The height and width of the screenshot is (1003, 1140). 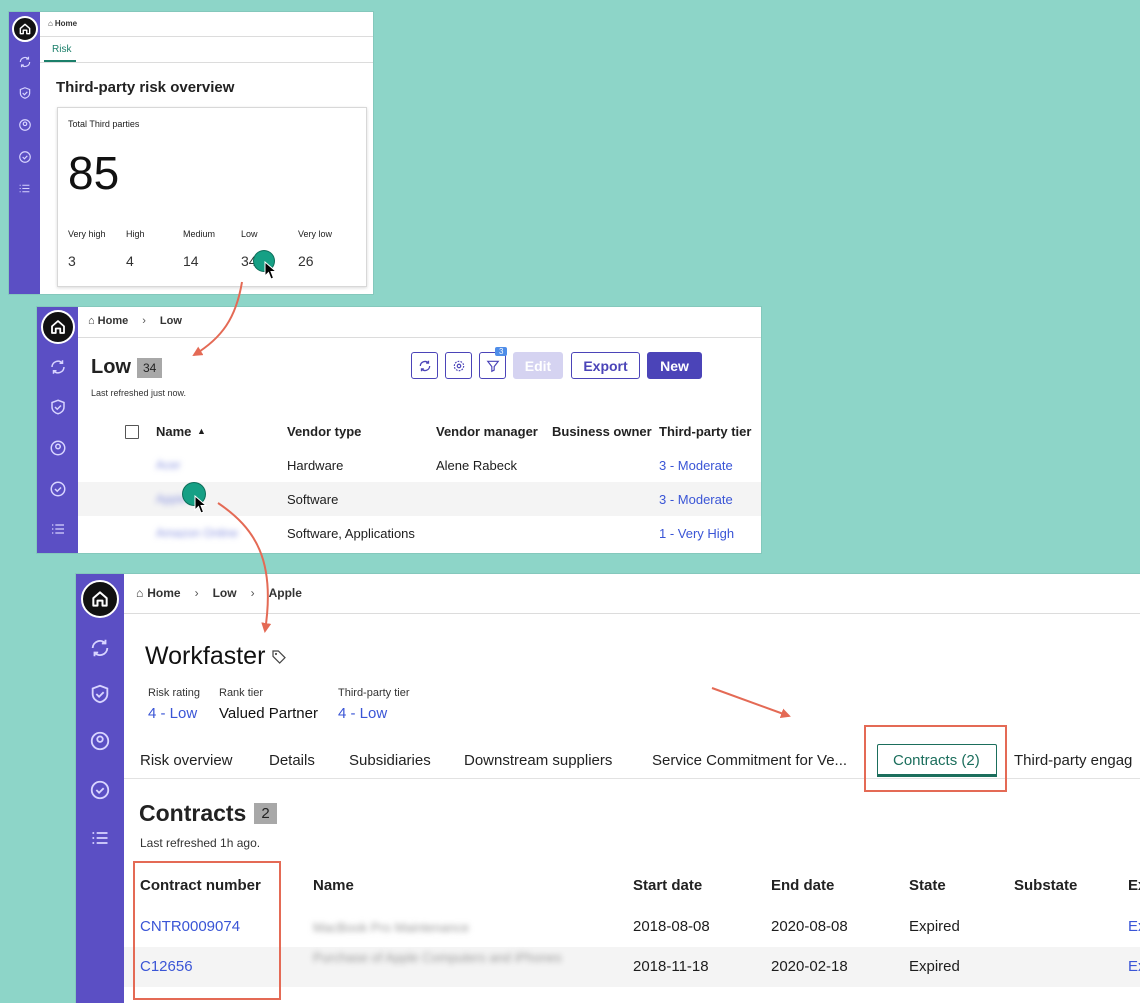 What do you see at coordinates (351, 533) in the screenshot?
I see `vendor-type-cell: Software, Applications` at bounding box center [351, 533].